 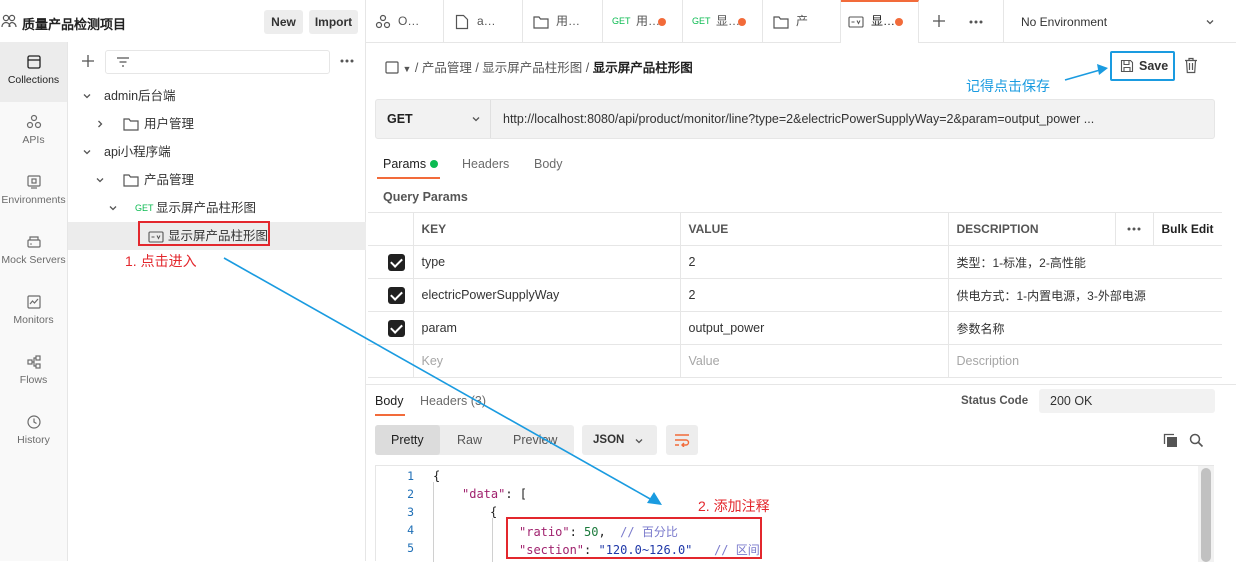 I want to click on folder-product-mgmt: 产品管理, so click(x=217, y=180).